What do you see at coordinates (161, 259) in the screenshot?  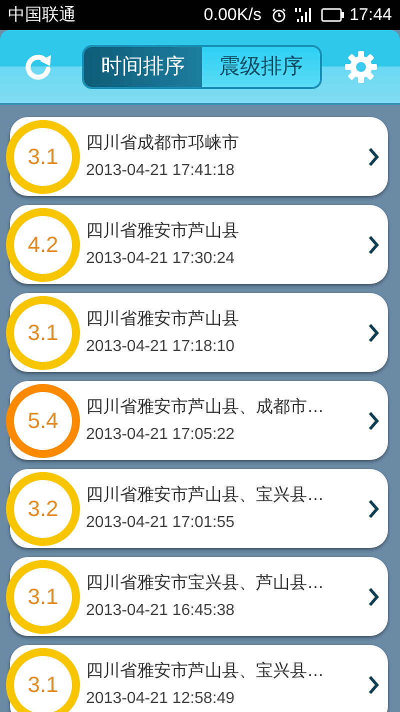 I see `quake-time: 2013-04-21 17:30:24` at bounding box center [161, 259].